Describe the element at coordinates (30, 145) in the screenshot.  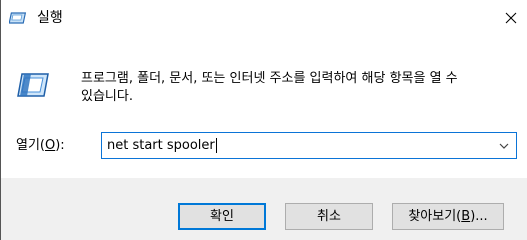
I see `open-label-prefix: 열기(` at that location.